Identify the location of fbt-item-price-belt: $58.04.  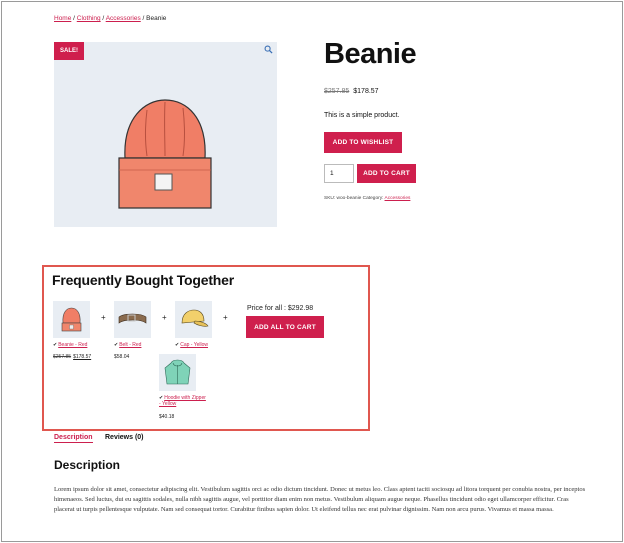
(122, 357).